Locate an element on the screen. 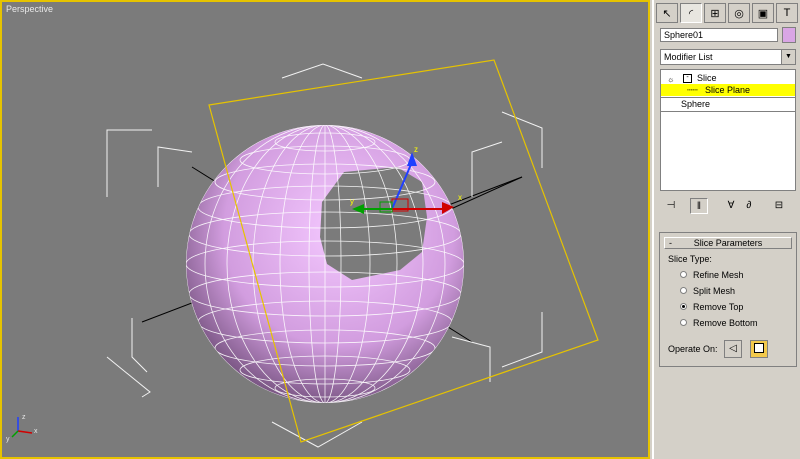 The height and width of the screenshot is (459, 800). radio-split-mesh: Split Mesh is located at coordinates (707, 291).